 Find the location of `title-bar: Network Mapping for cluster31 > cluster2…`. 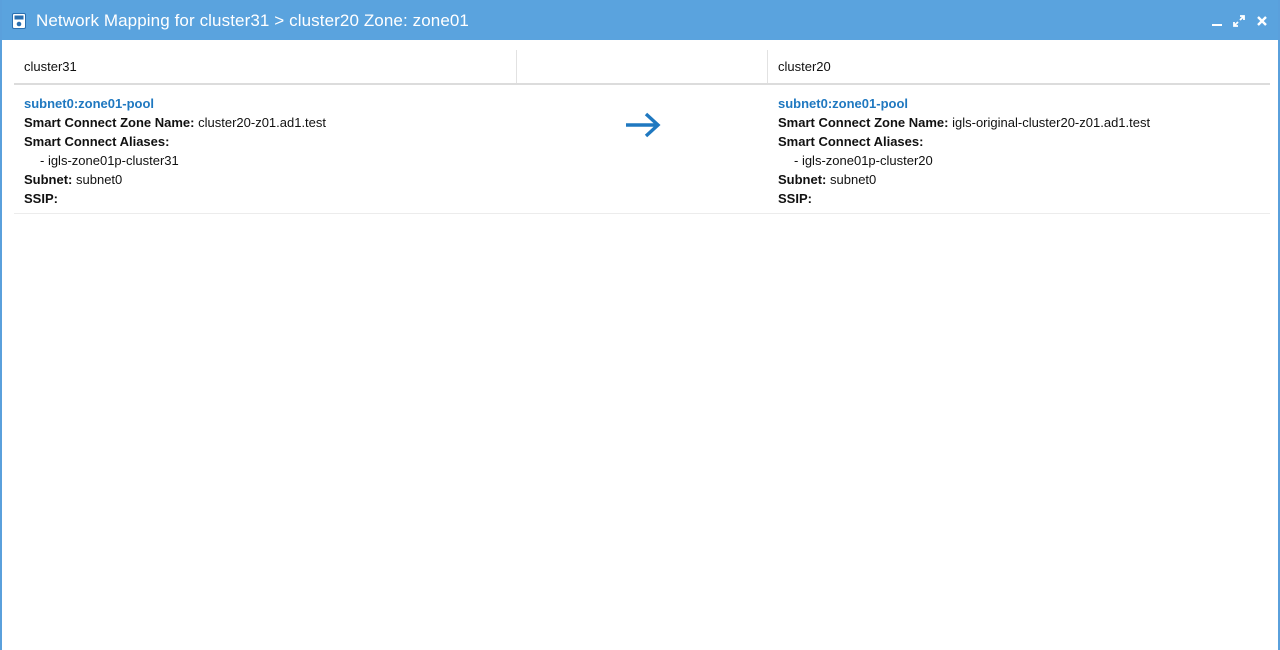

title-bar: Network Mapping for cluster31 > cluster2… is located at coordinates (640, 20).